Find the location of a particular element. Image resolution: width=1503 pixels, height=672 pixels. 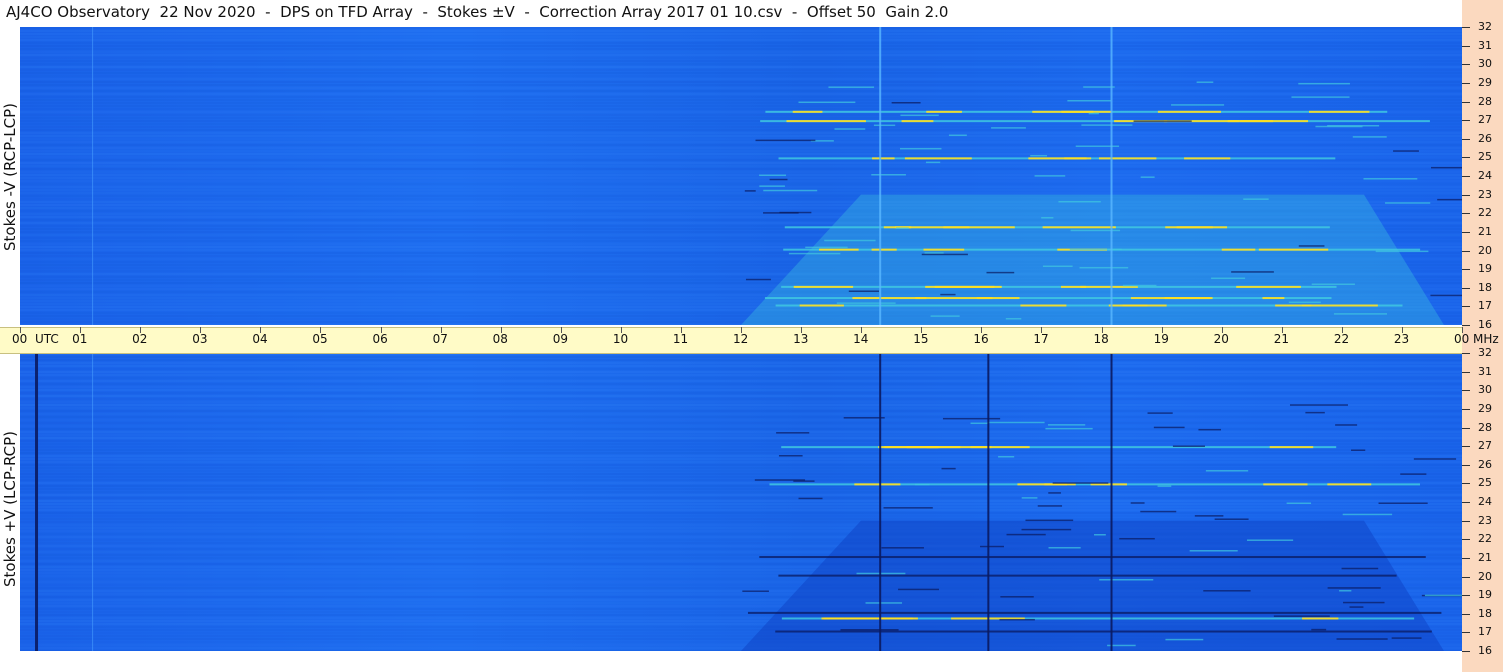

utc-time-axis is located at coordinates (731, 340).